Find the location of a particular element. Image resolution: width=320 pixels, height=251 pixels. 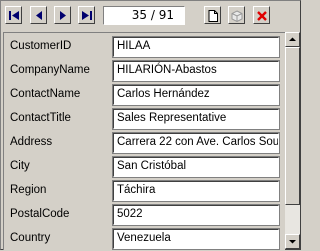

field-label: ContactName is located at coordinates (45, 94).